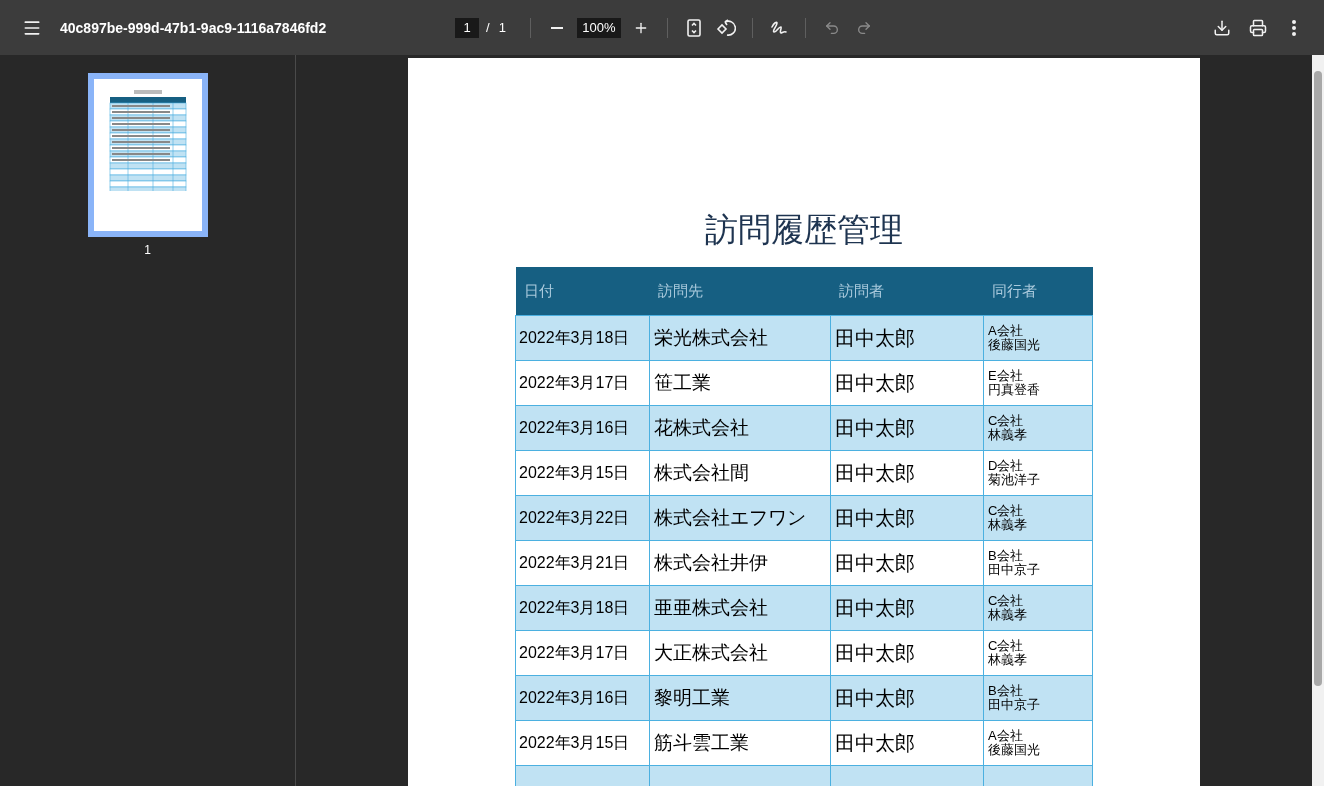  What do you see at coordinates (740, 291) in the screenshot?
I see `column-header: 訪問先` at bounding box center [740, 291].